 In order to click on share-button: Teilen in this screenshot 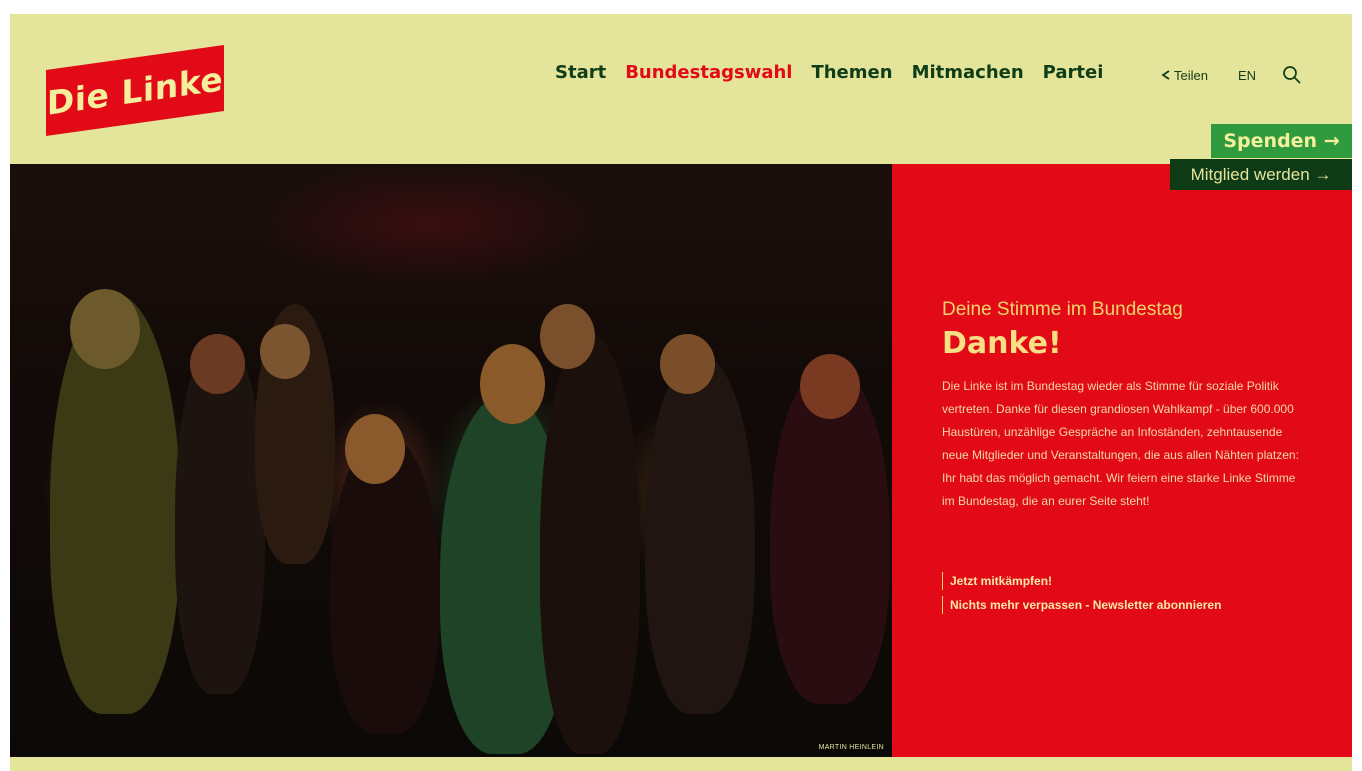, I will do `click(1184, 75)`.